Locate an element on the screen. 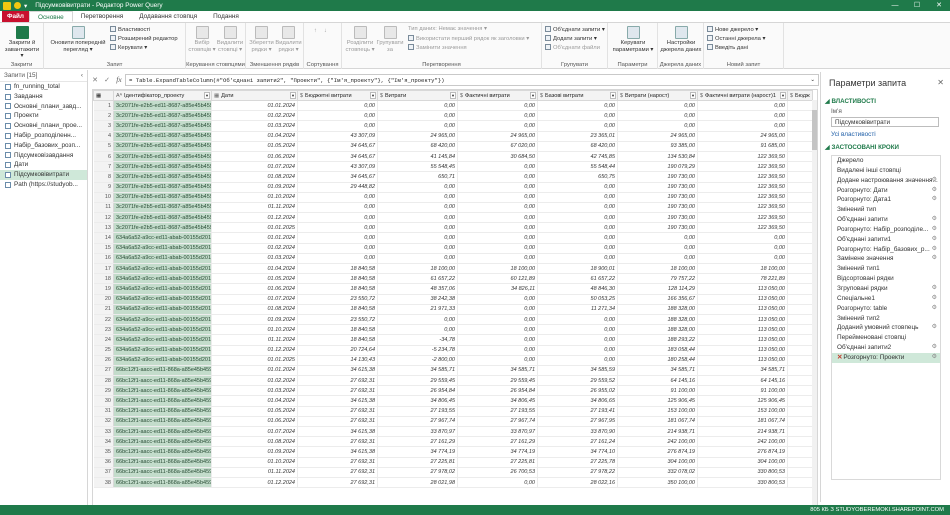 Image resolution: width=950 pixels, height=515 pixels. applied-step: Змінений тип is located at coordinates (886, 210).